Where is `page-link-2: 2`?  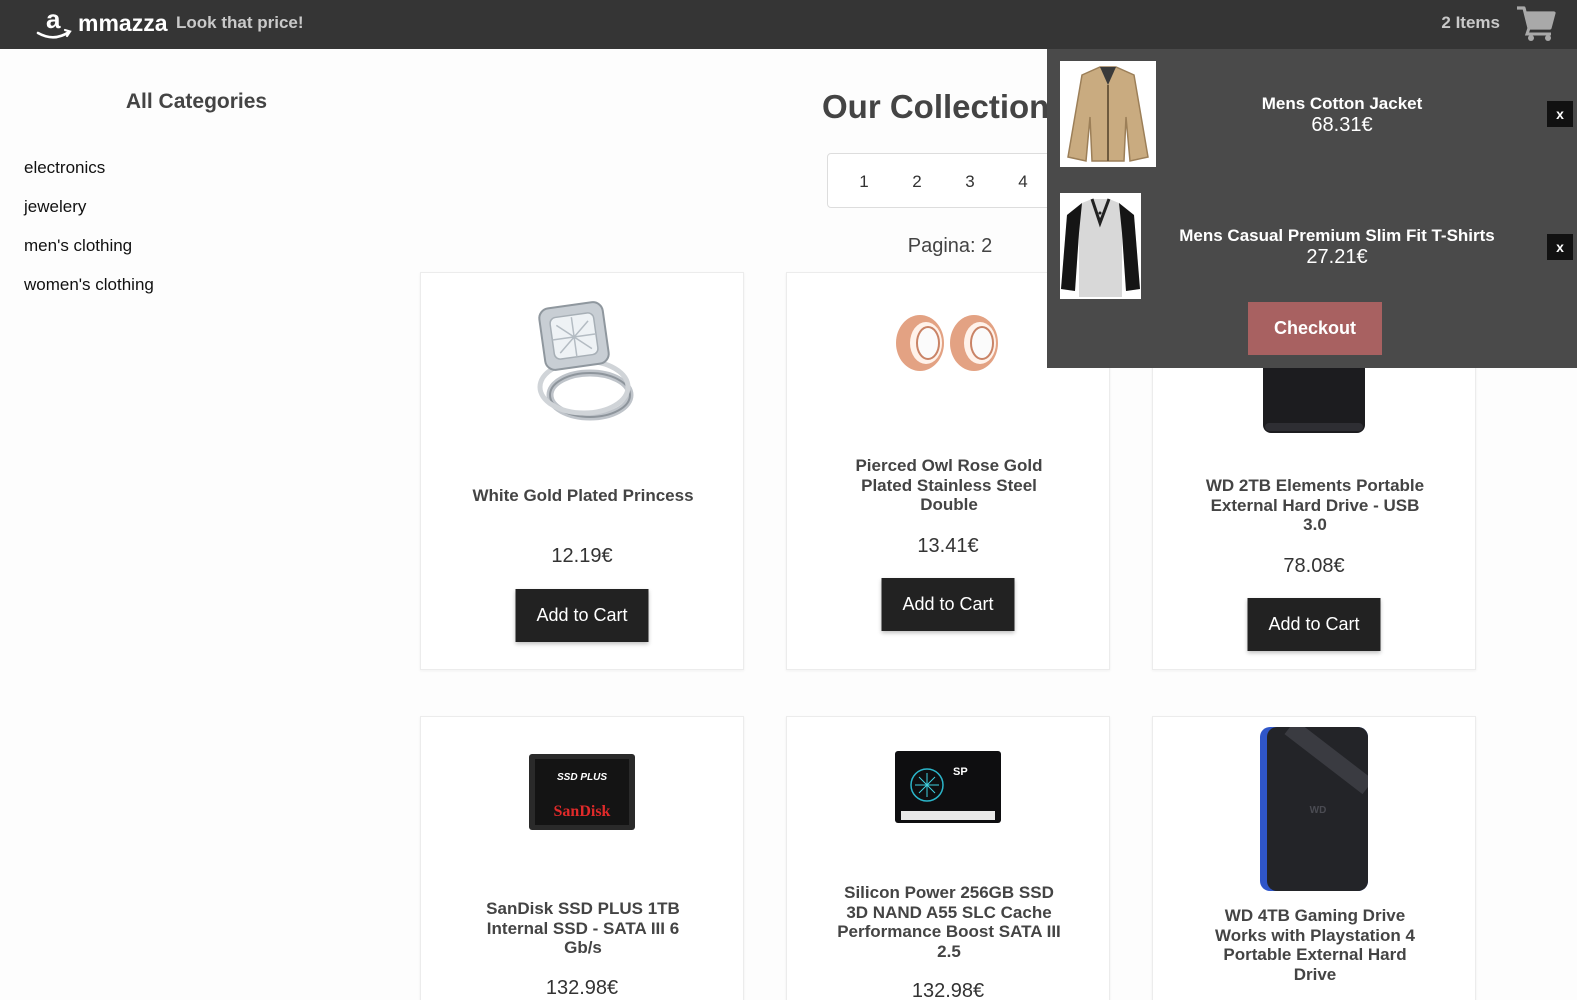 page-link-2: 2 is located at coordinates (917, 182).